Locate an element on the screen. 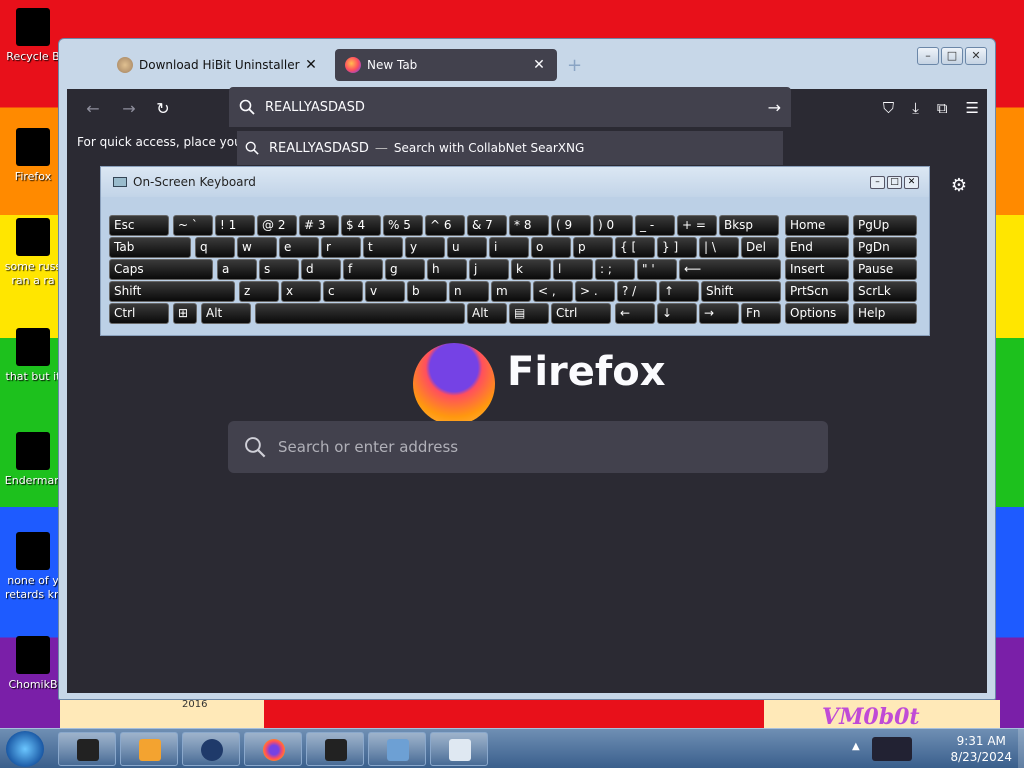 The height and width of the screenshot is (768, 1024). gear-icon: ⚙ is located at coordinates (959, 185).